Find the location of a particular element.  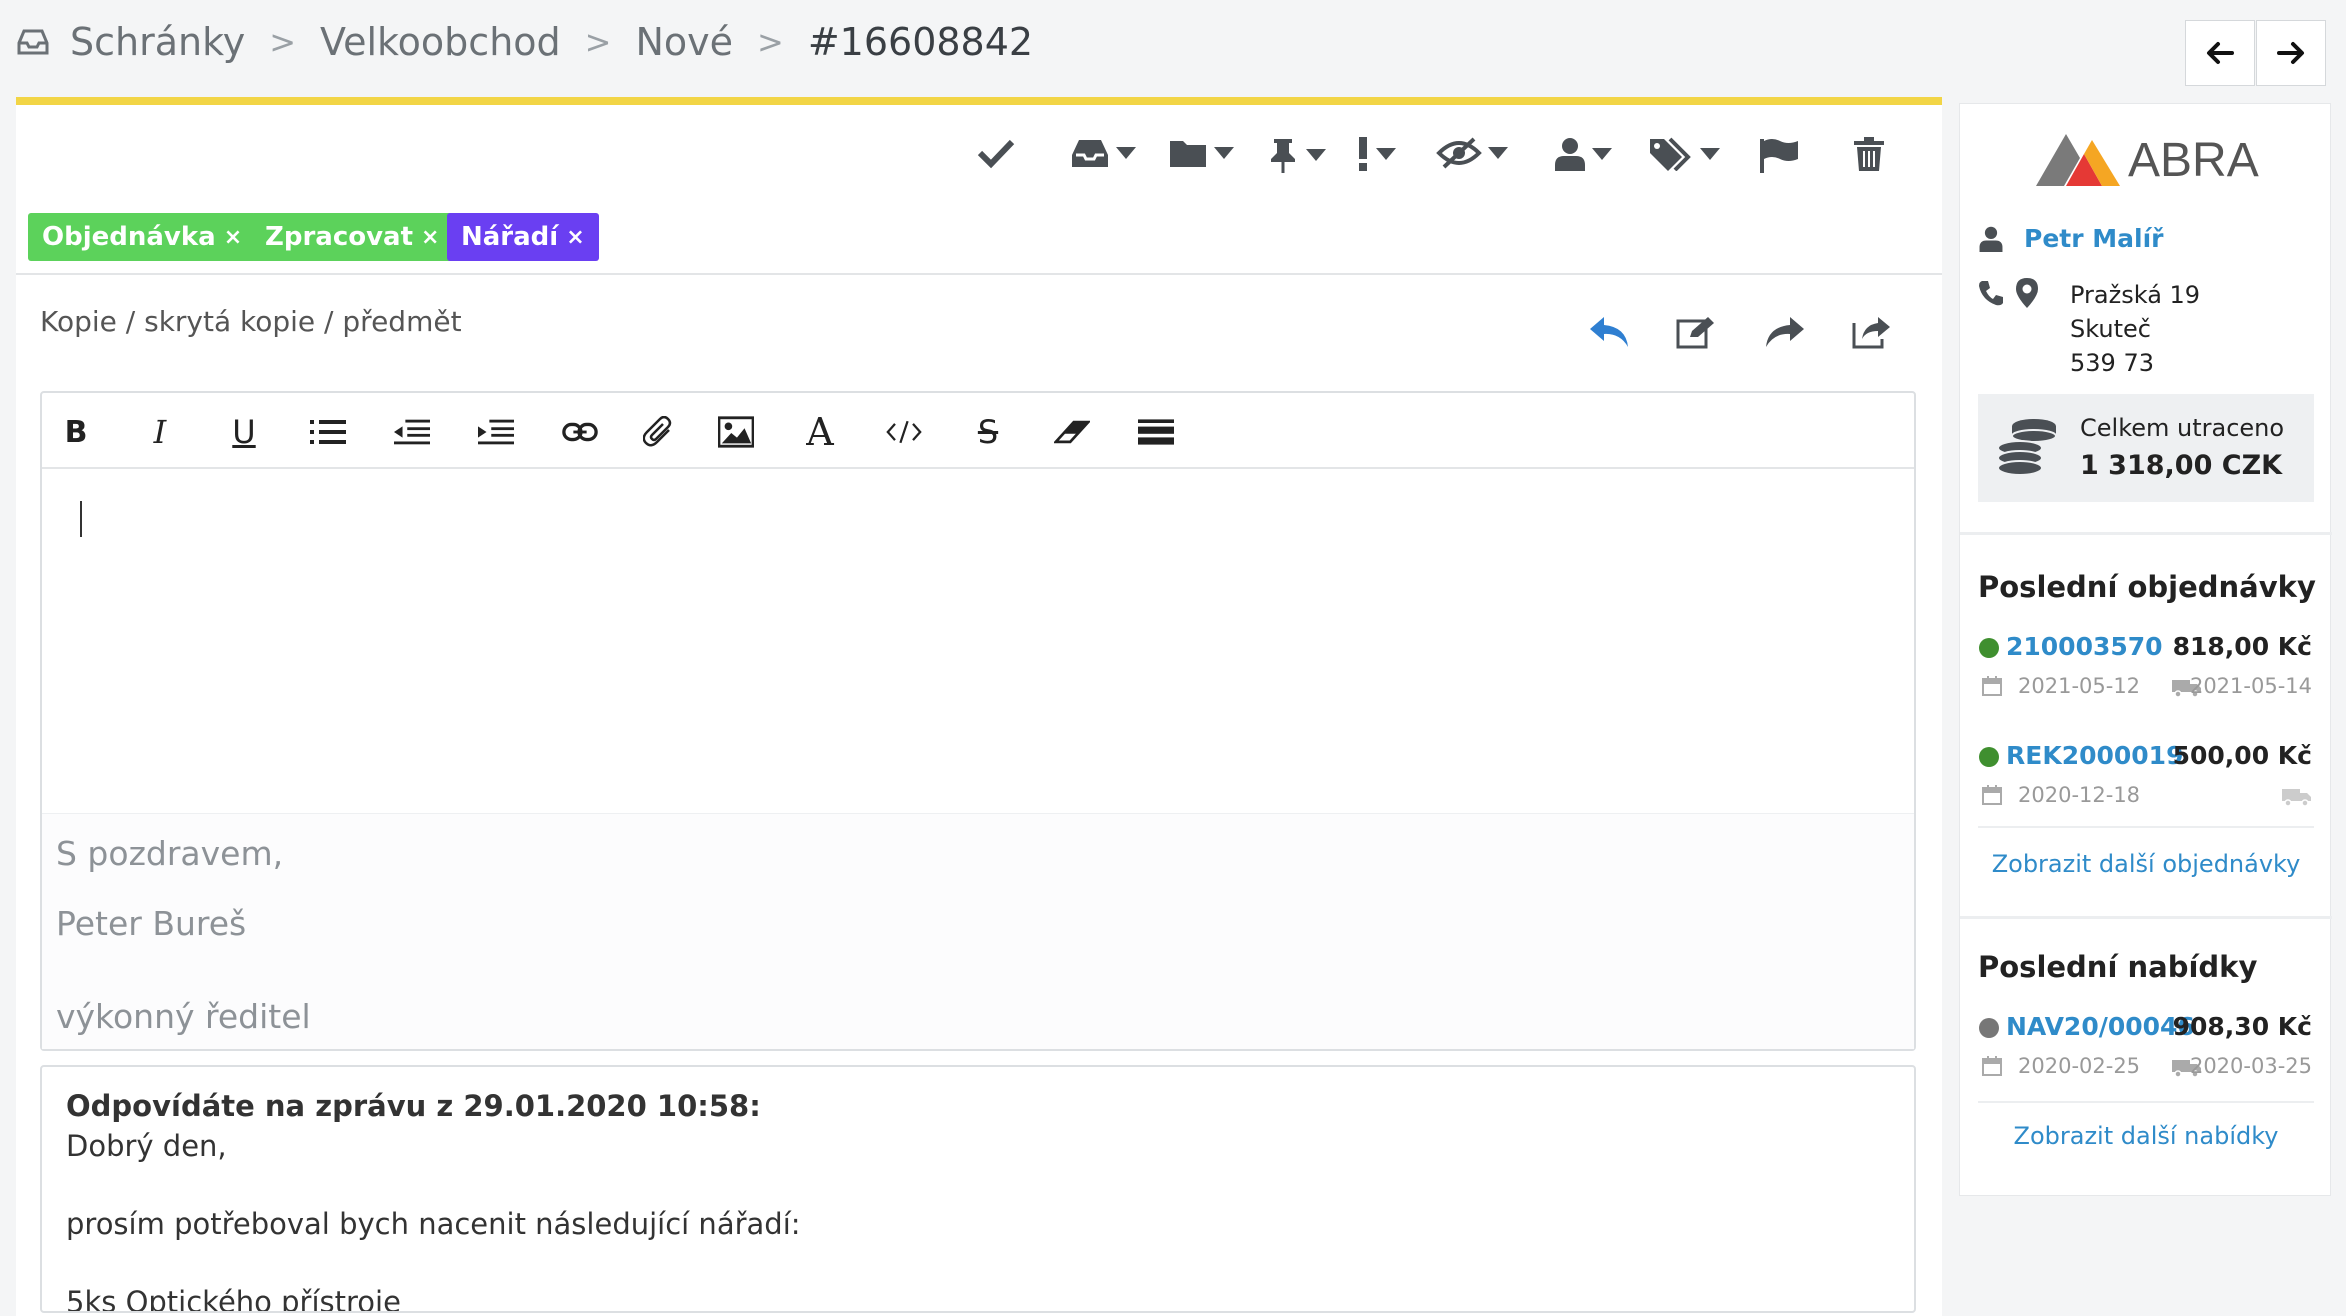

tags-icon is located at coordinates (1670, 154).